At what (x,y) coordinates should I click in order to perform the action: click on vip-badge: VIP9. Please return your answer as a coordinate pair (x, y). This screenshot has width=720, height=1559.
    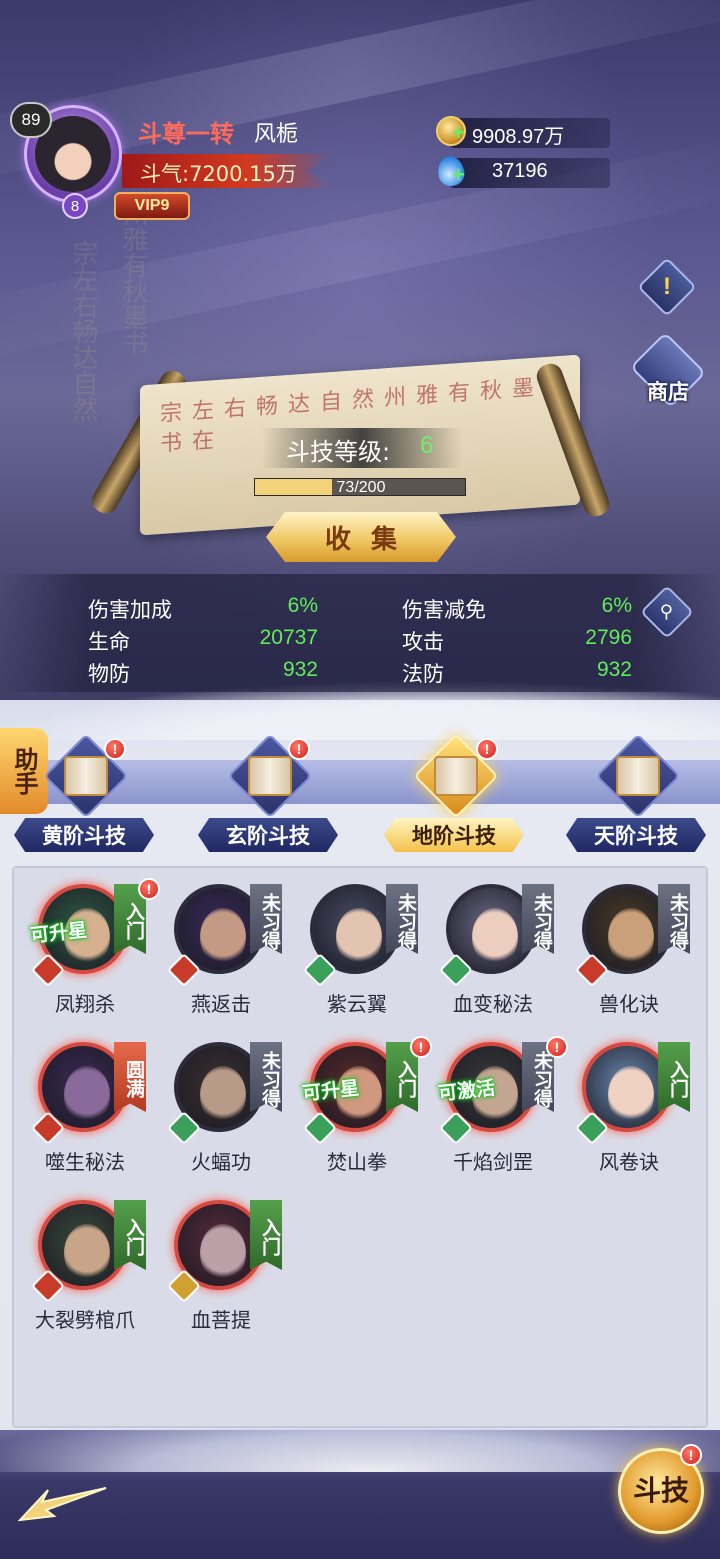
    Looking at the image, I should click on (152, 206).